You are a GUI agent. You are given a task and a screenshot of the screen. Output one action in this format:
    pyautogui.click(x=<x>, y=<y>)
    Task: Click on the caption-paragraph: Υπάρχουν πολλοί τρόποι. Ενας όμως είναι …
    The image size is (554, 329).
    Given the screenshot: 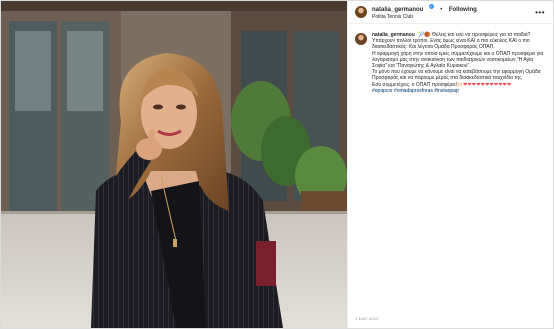 What is the action you would take?
    pyautogui.click(x=451, y=44)
    